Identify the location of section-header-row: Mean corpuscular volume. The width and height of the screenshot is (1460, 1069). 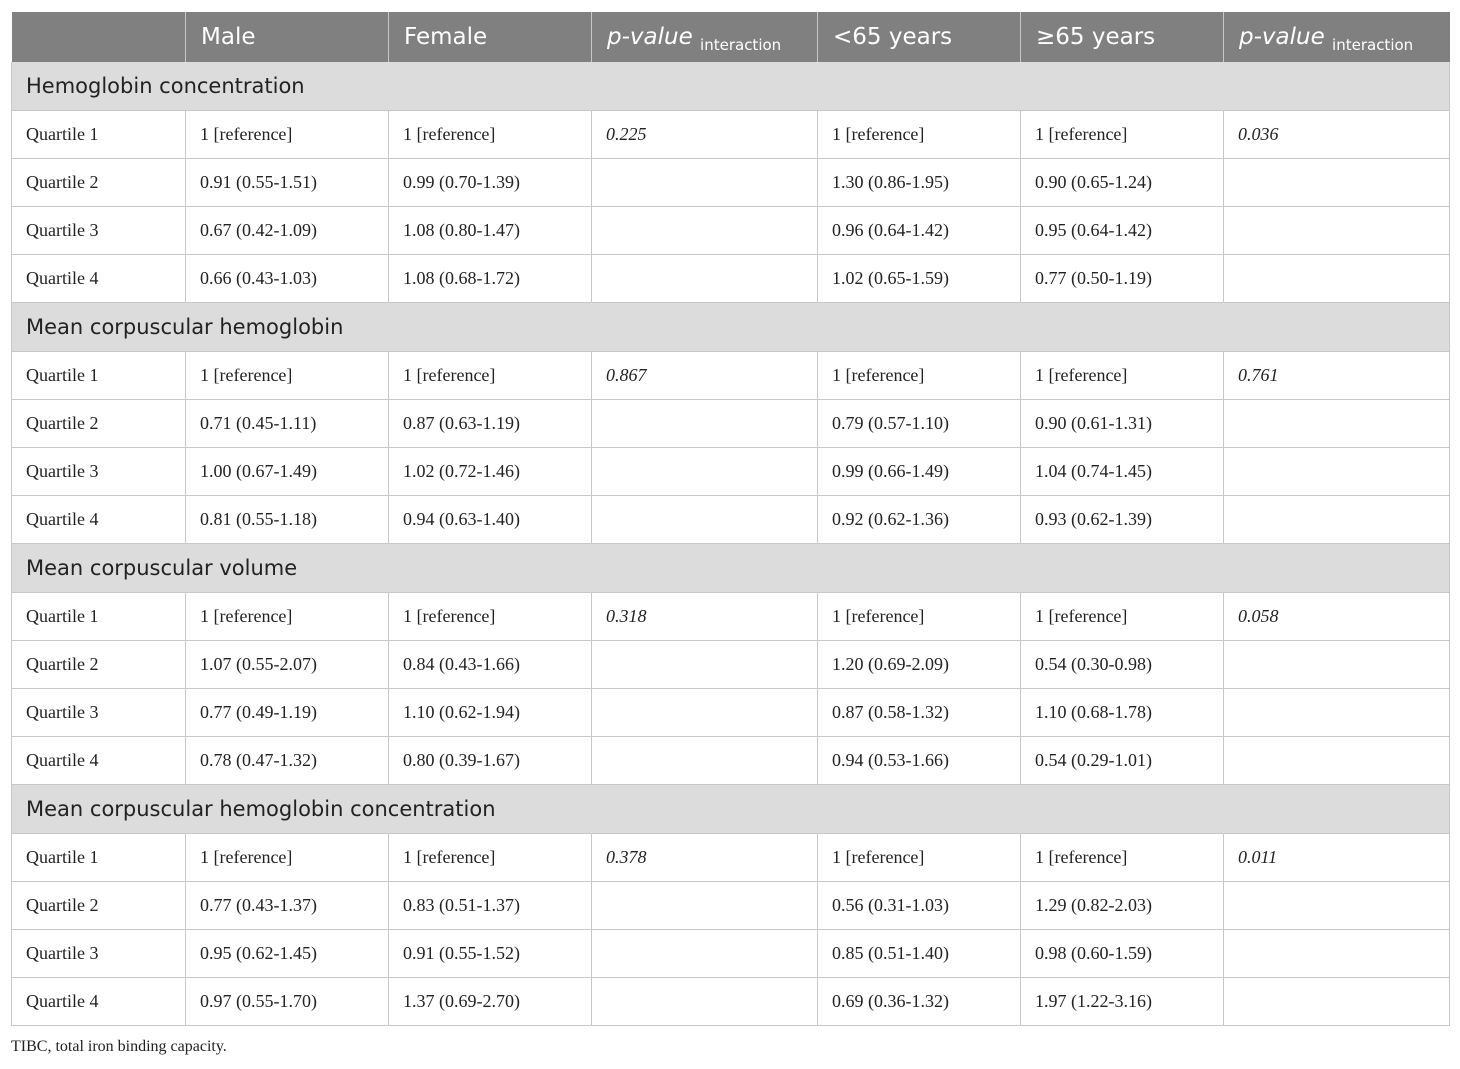
(730, 568).